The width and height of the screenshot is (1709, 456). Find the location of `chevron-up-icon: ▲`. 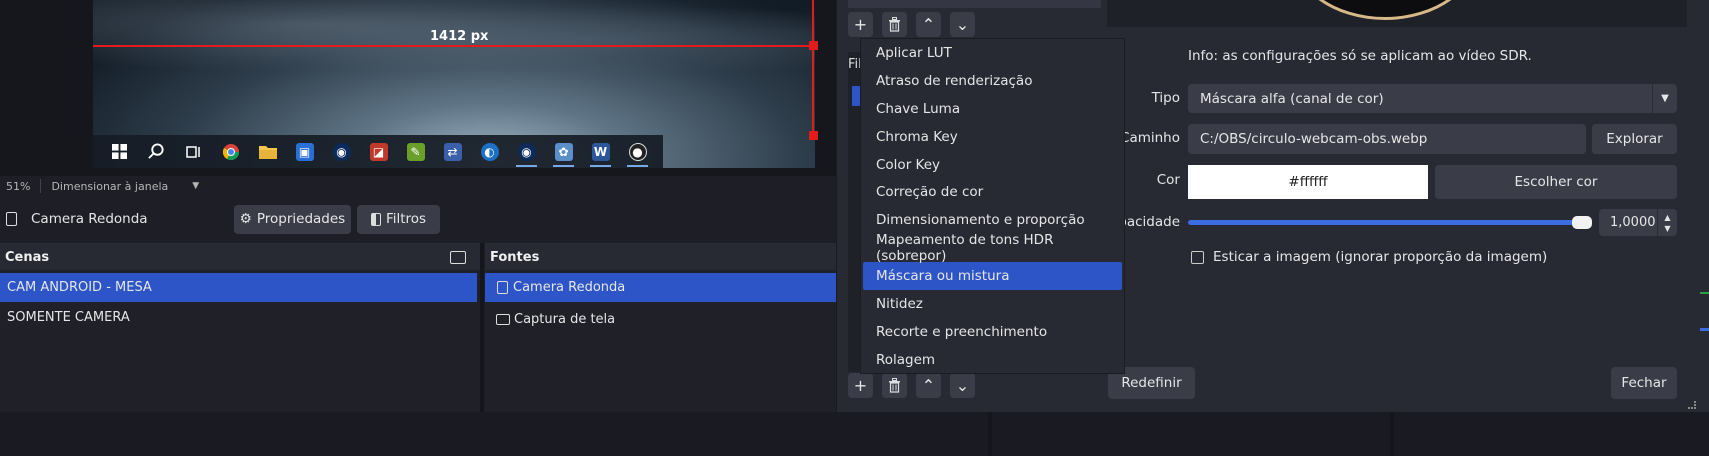

chevron-up-icon: ▲ is located at coordinates (1667, 217).